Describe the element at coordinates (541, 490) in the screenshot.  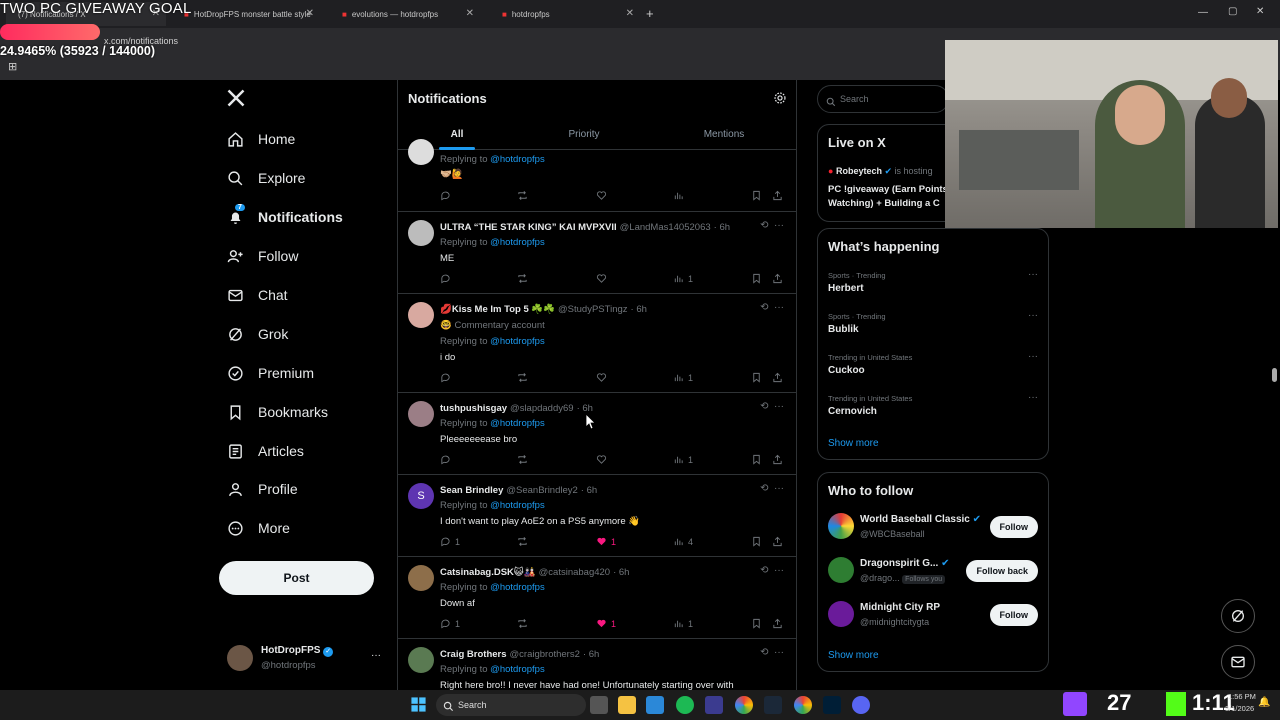
I see `reply-handle: @SeanBrindley2` at that location.